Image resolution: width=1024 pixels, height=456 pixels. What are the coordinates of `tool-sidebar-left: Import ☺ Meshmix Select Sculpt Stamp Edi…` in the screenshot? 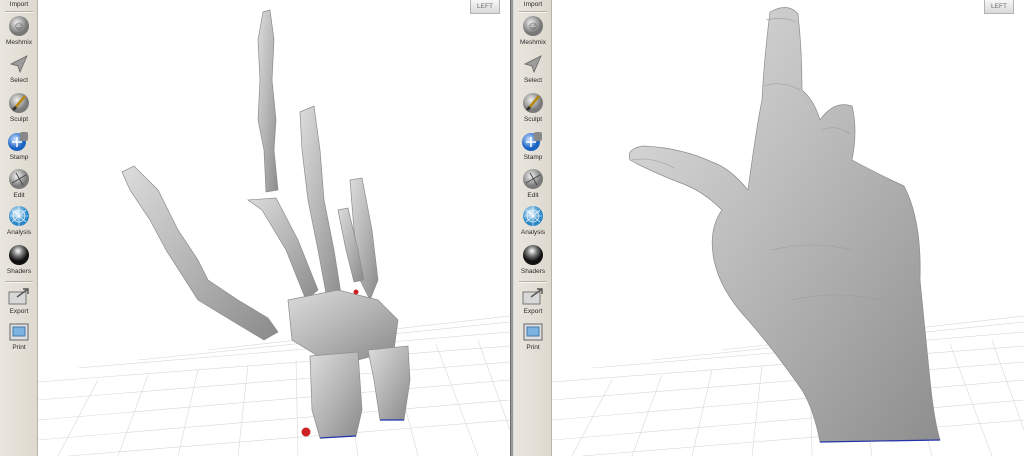 It's located at (19, 228).